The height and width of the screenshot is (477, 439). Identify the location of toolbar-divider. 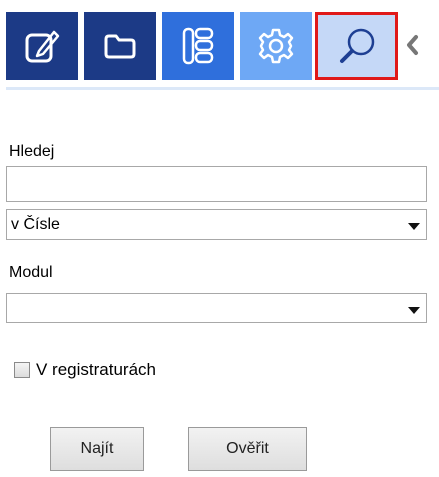
(222, 88).